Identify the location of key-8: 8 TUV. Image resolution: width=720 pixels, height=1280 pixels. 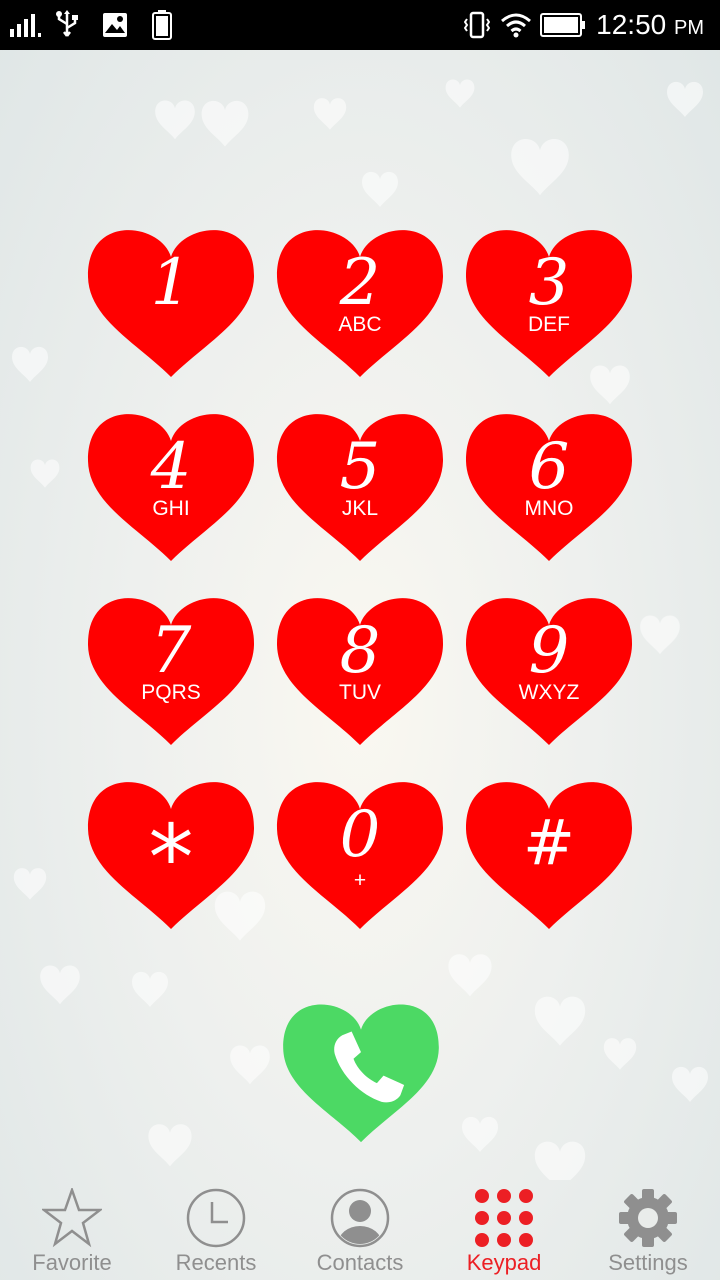
(360, 667).